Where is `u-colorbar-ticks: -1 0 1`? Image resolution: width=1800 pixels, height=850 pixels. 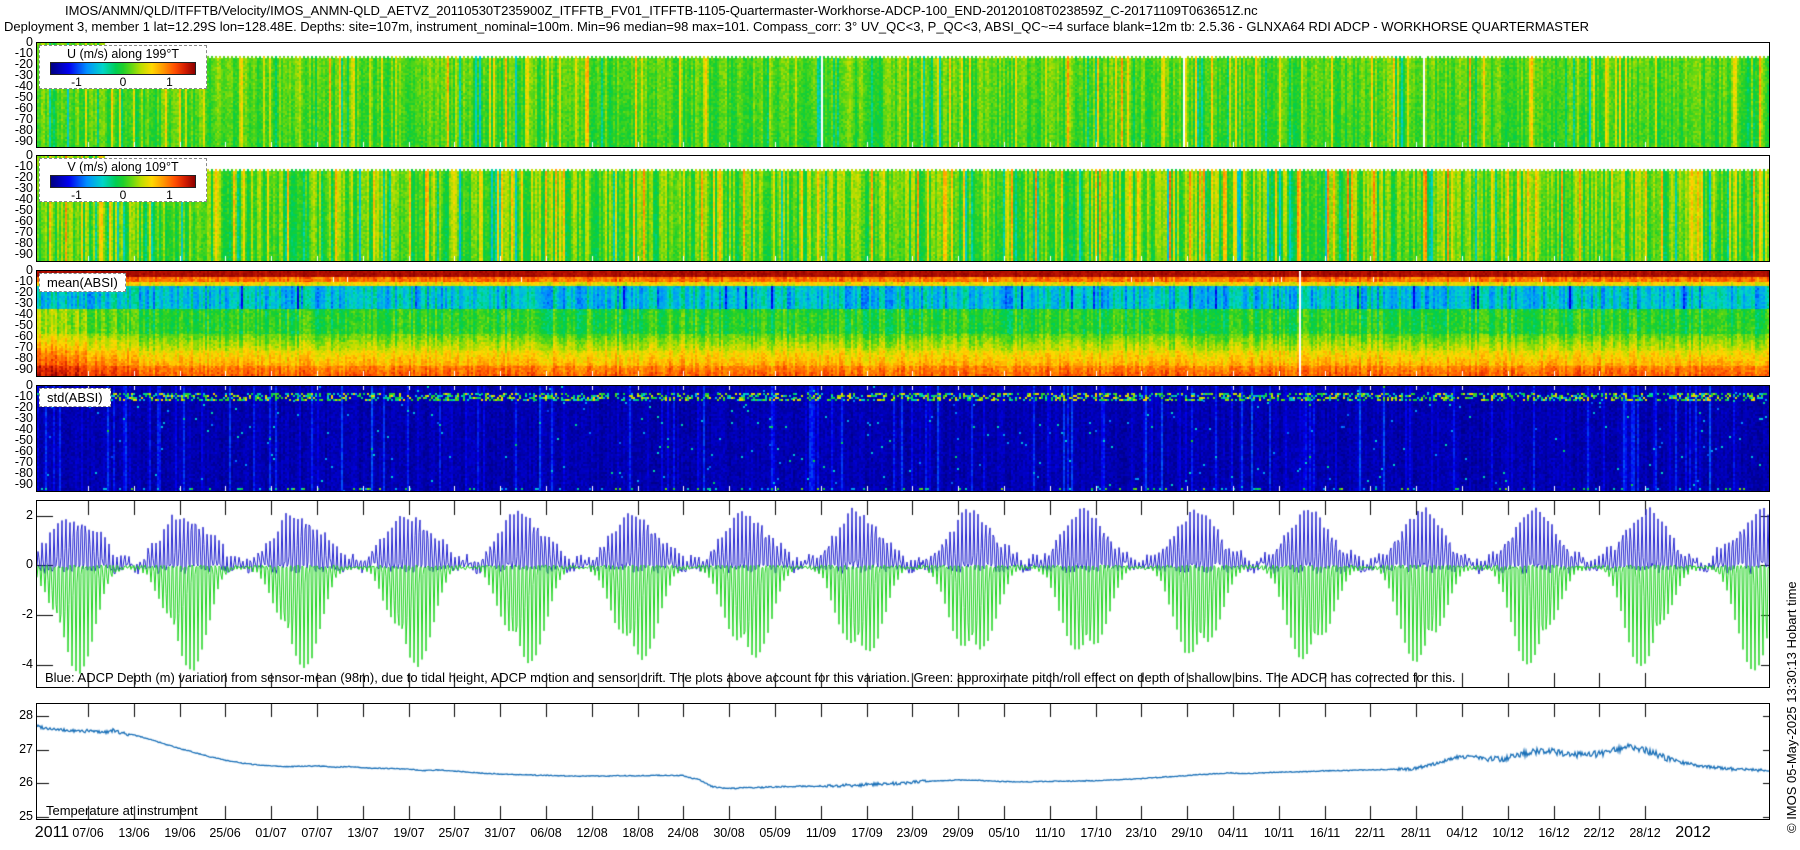 u-colorbar-ticks: -1 0 1 is located at coordinates (123, 82).